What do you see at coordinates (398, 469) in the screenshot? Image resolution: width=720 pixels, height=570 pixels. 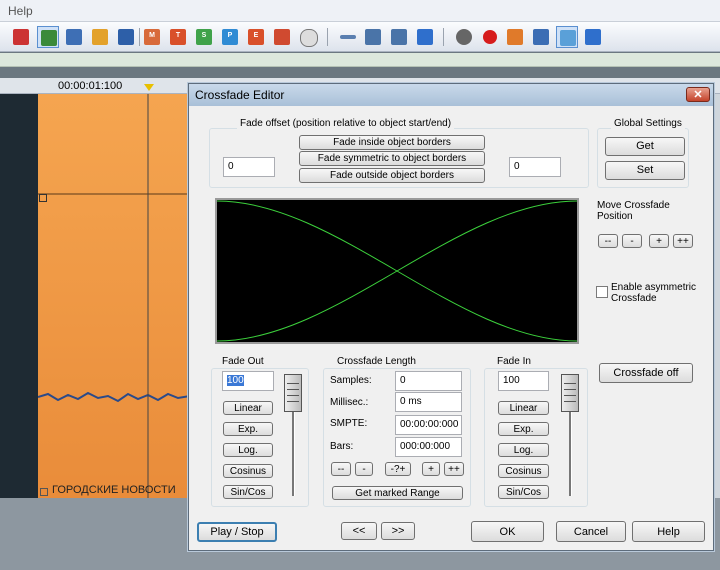 I see `length-center-button: -?+` at bounding box center [398, 469].